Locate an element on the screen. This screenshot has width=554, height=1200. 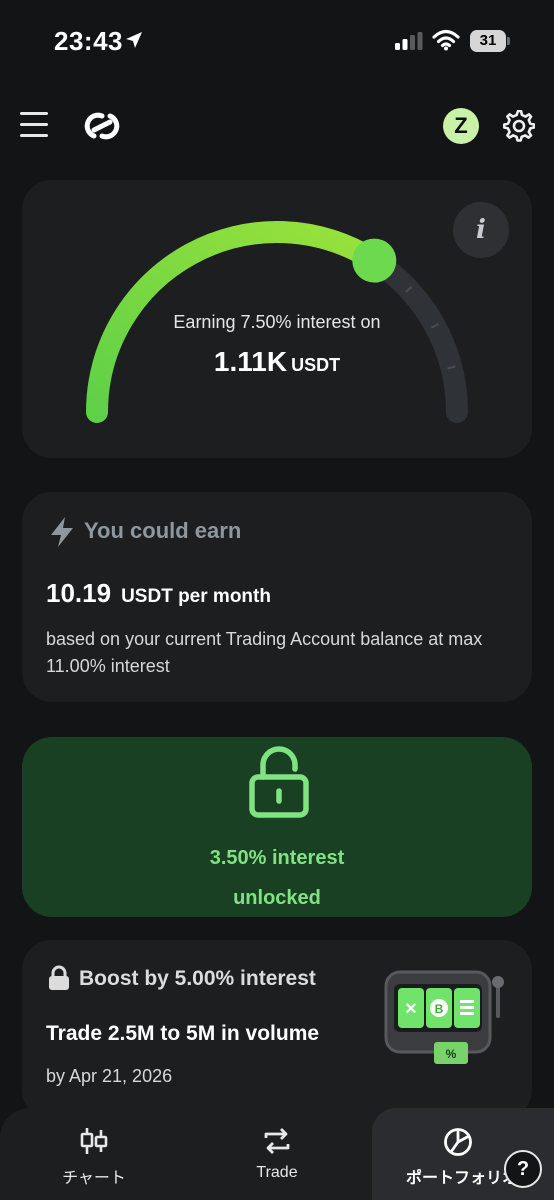
status-time: 23:43 is located at coordinates (88, 41).